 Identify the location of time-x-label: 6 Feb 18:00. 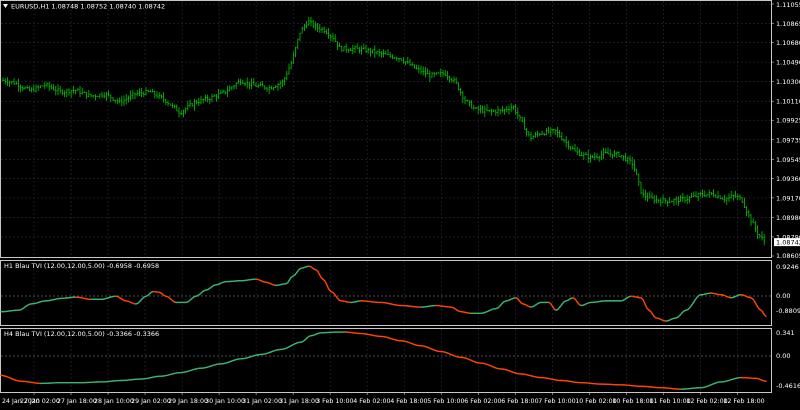
(519, 401).